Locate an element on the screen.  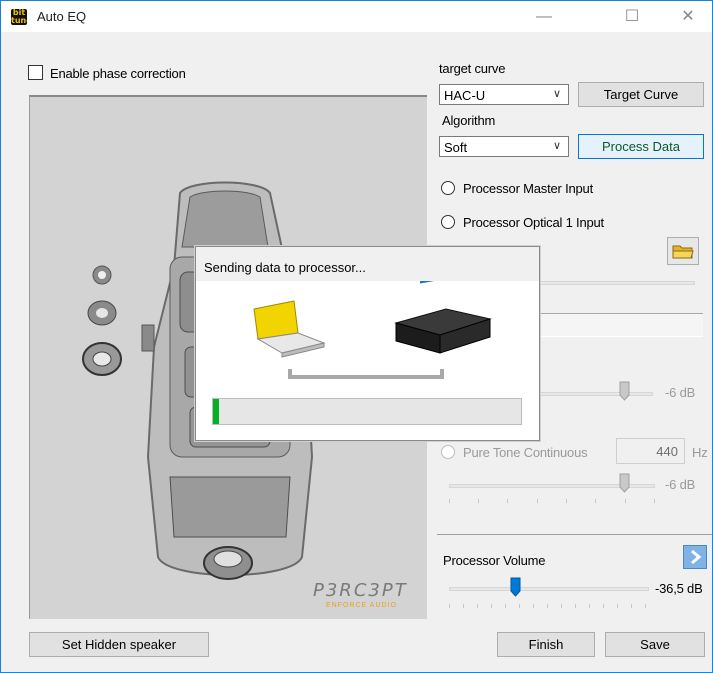
file-path-field is located at coordinates (620, 325).